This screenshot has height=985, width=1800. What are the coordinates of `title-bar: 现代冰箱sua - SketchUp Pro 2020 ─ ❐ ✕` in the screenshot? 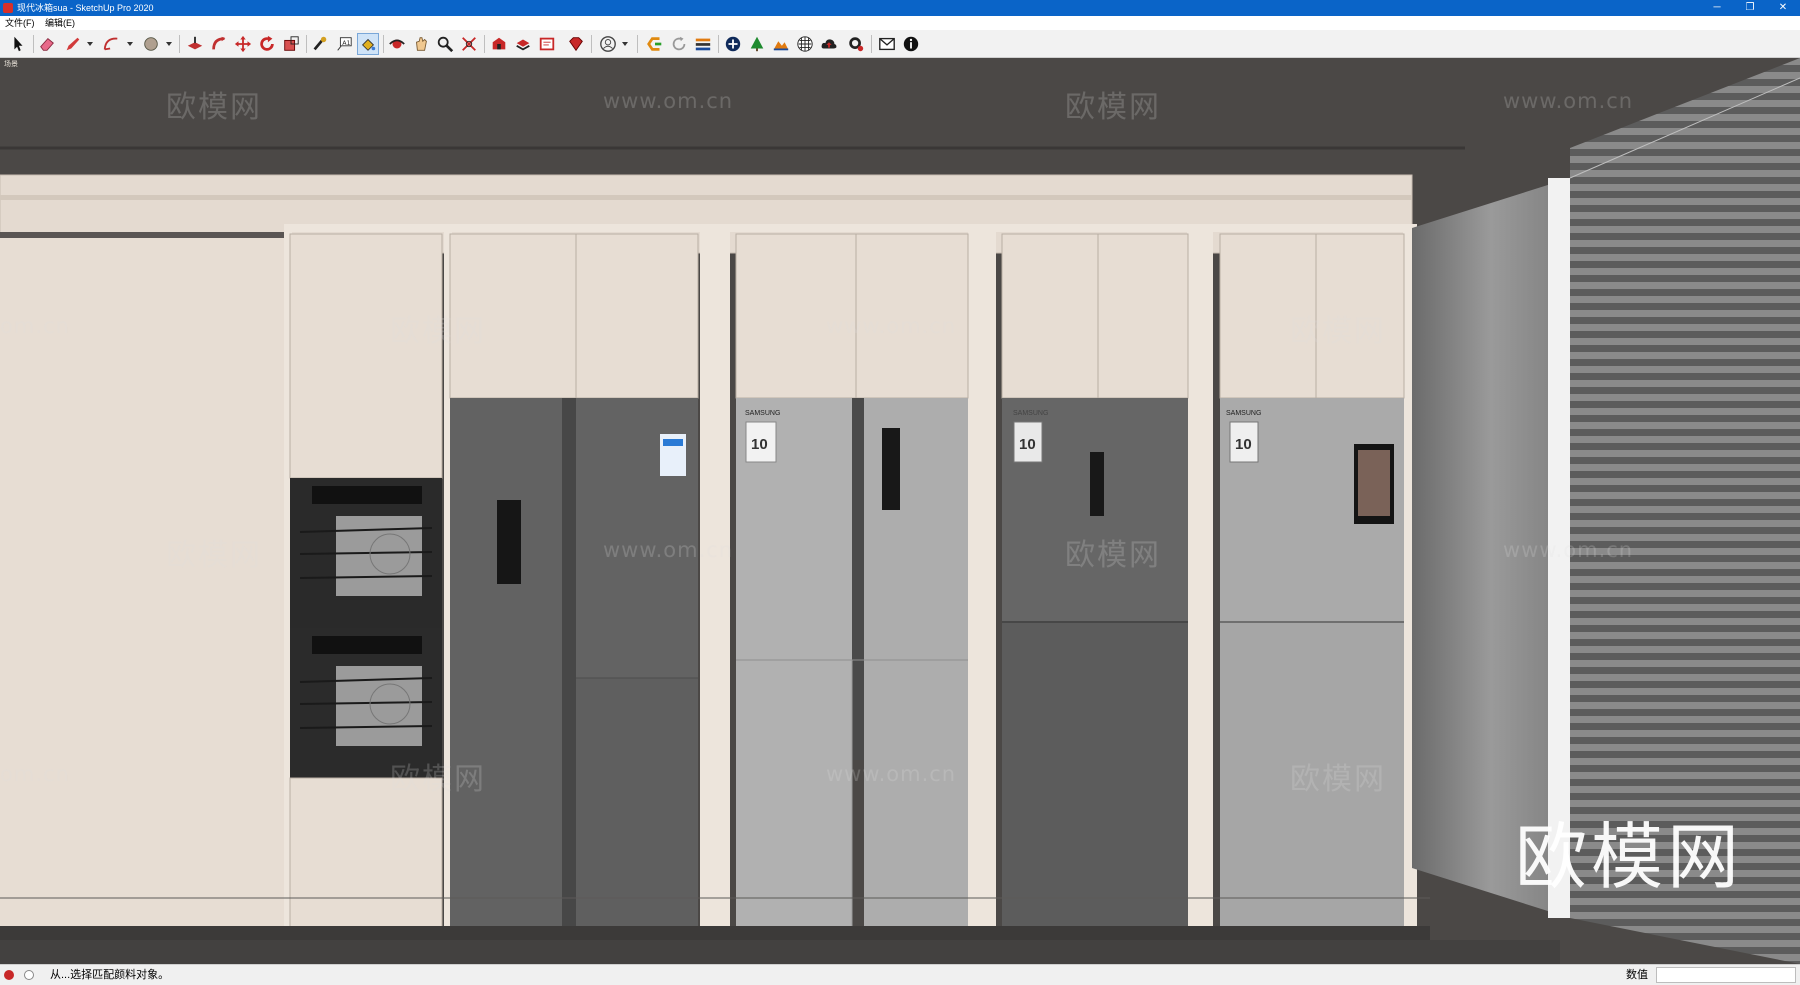 It's located at (900, 8).